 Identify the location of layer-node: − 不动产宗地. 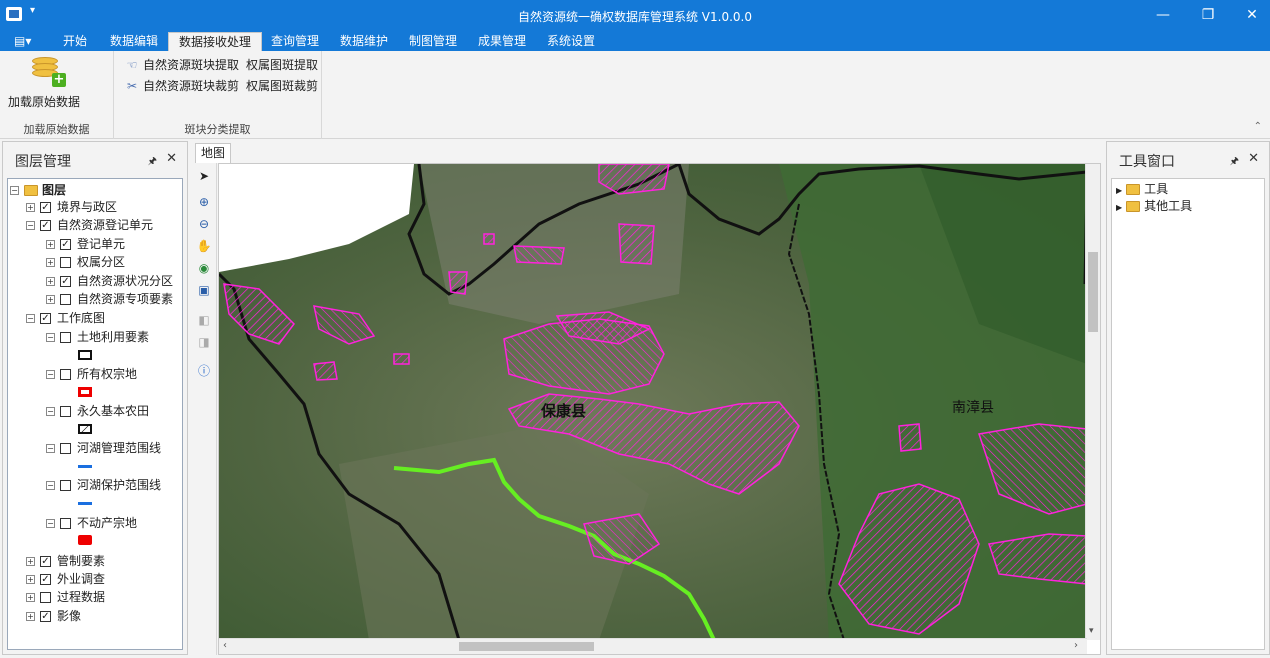
(91, 523).